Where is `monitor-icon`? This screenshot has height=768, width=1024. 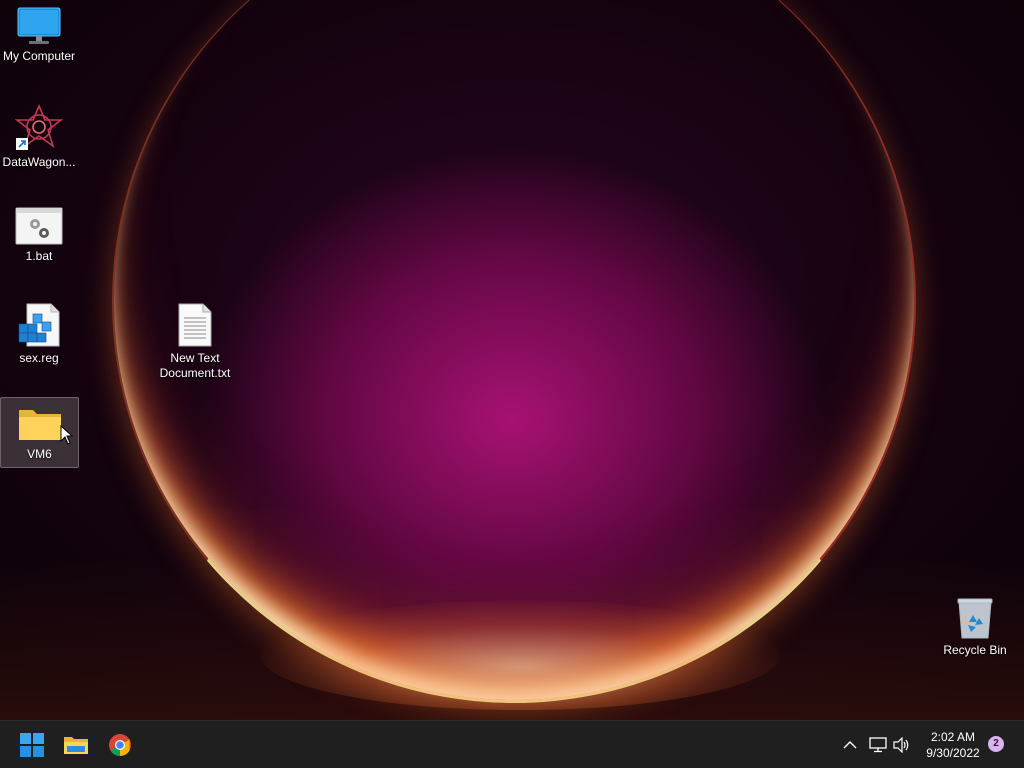
monitor-icon is located at coordinates (39, 25).